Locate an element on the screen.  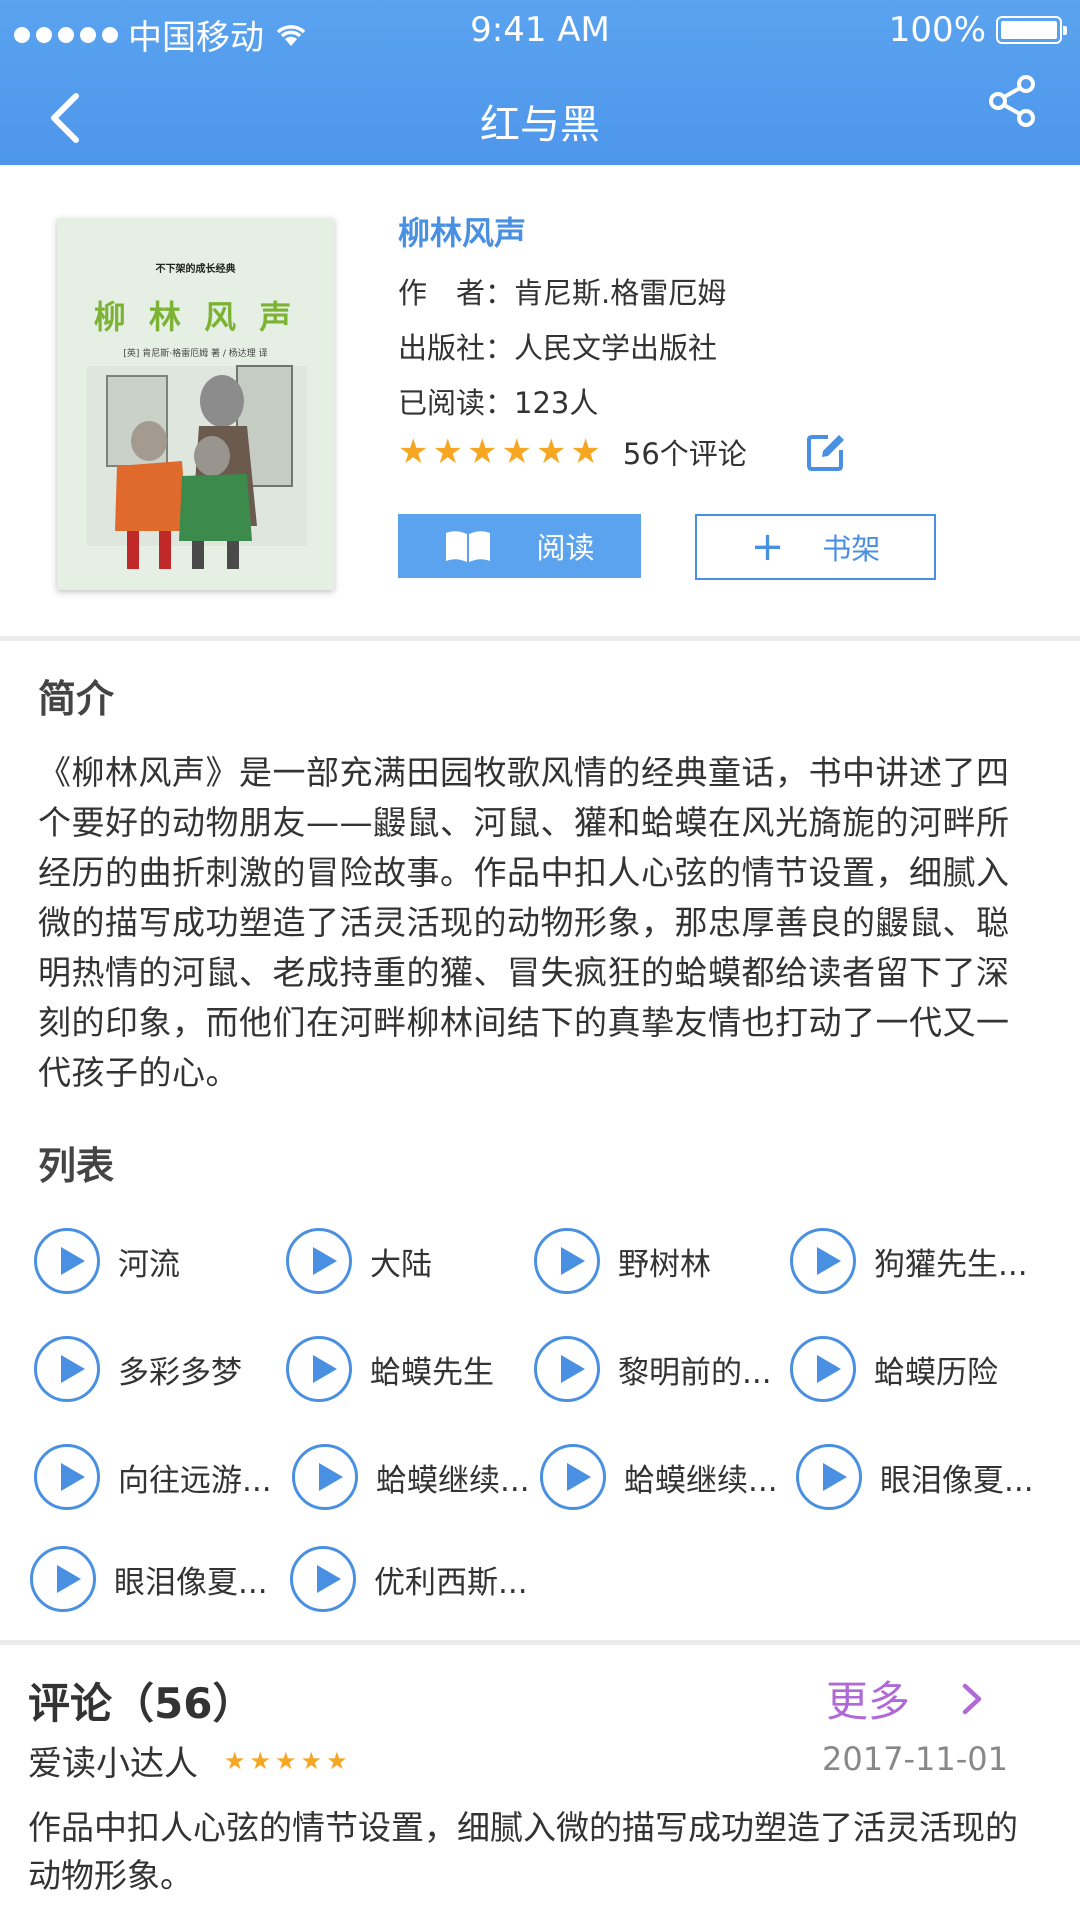
more-label: 更多 is located at coordinates (868, 1701).